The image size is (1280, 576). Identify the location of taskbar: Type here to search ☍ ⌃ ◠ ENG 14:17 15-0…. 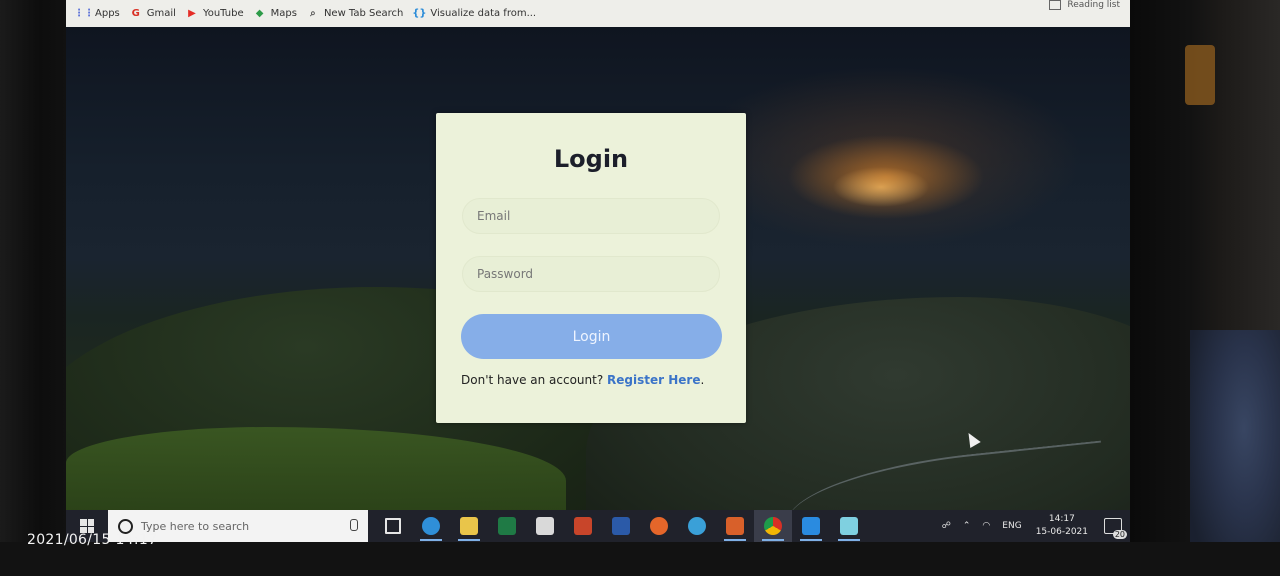
(598, 526).